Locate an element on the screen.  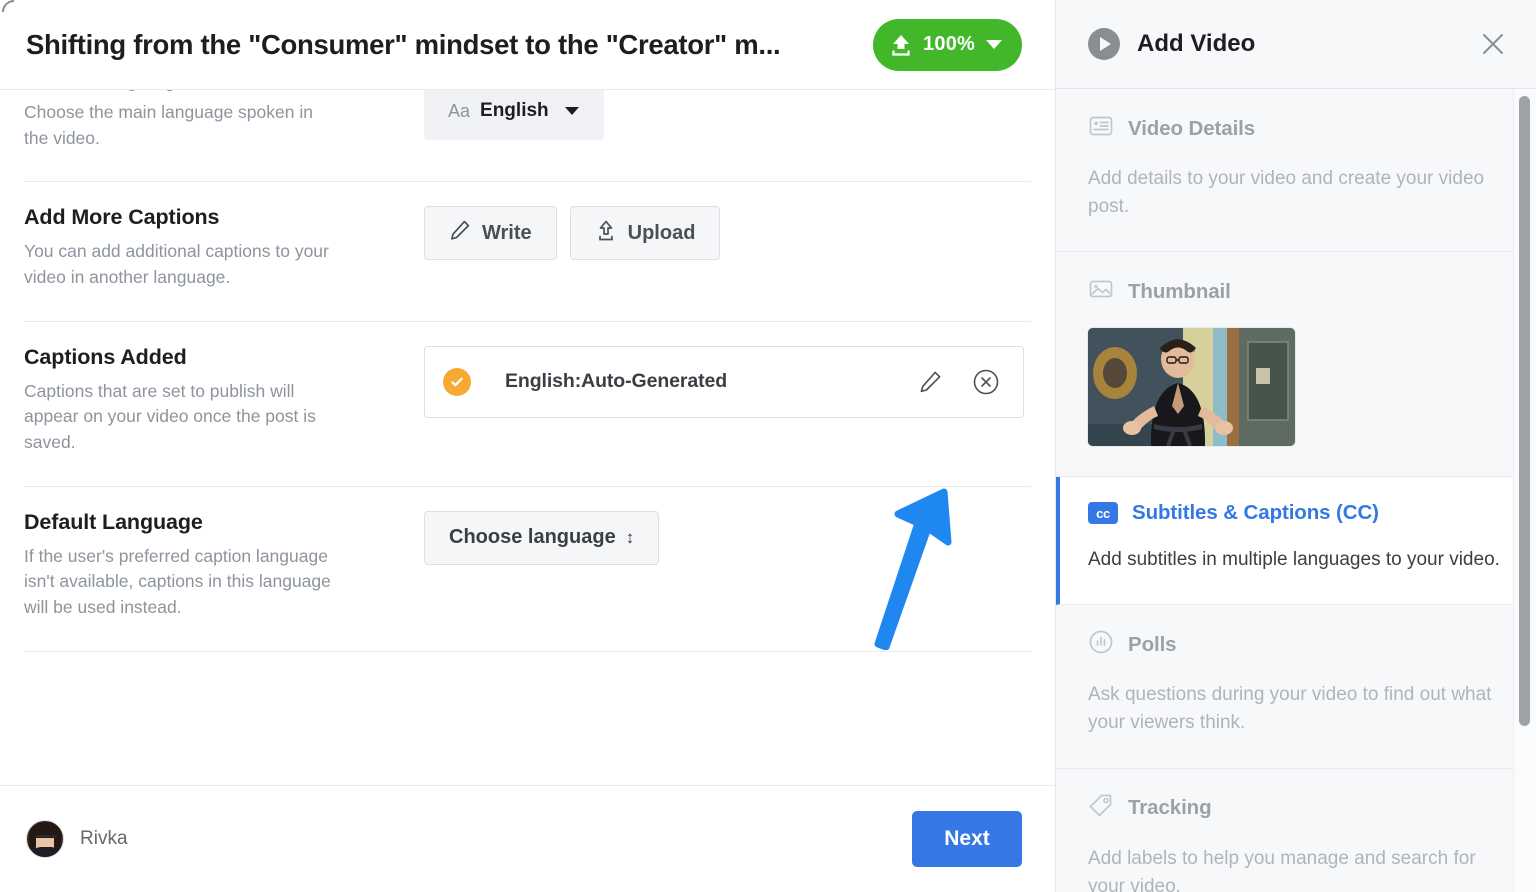
video-thumbnail-preview is located at coordinates (1191, 387).